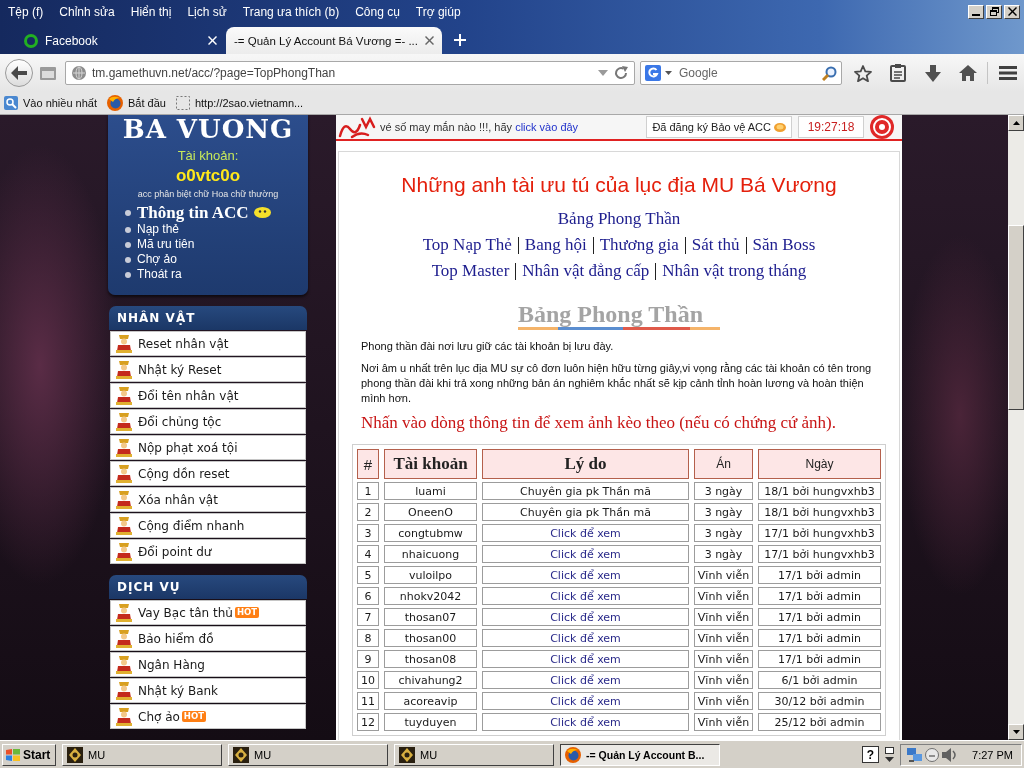  What do you see at coordinates (19, 73) in the screenshot?
I see `back-button` at bounding box center [19, 73].